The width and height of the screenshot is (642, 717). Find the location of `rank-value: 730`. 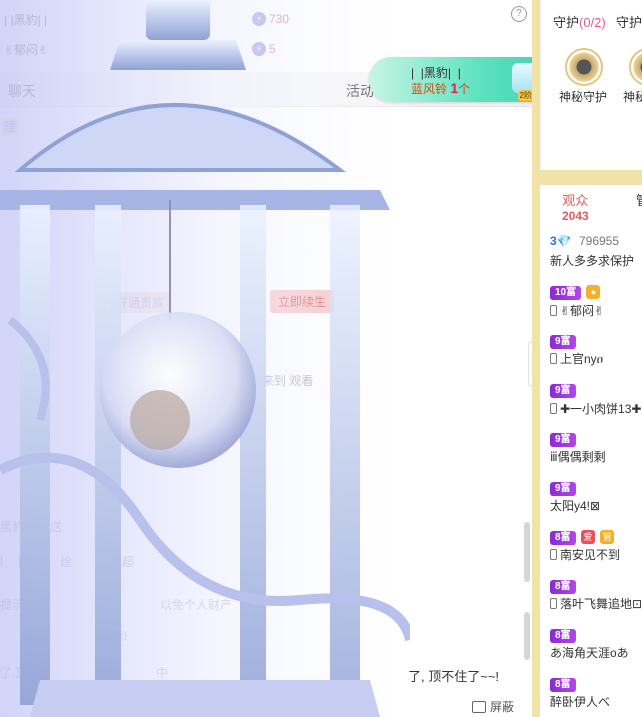

rank-value: 730 is located at coordinates (279, 19).